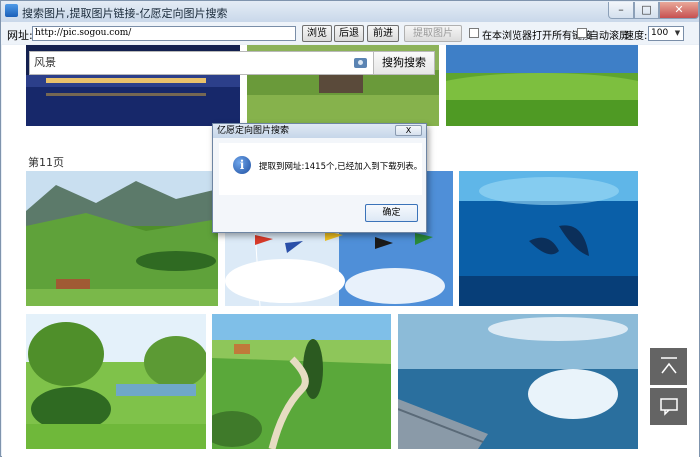  I want to click on feedback-icon, so click(669, 407).